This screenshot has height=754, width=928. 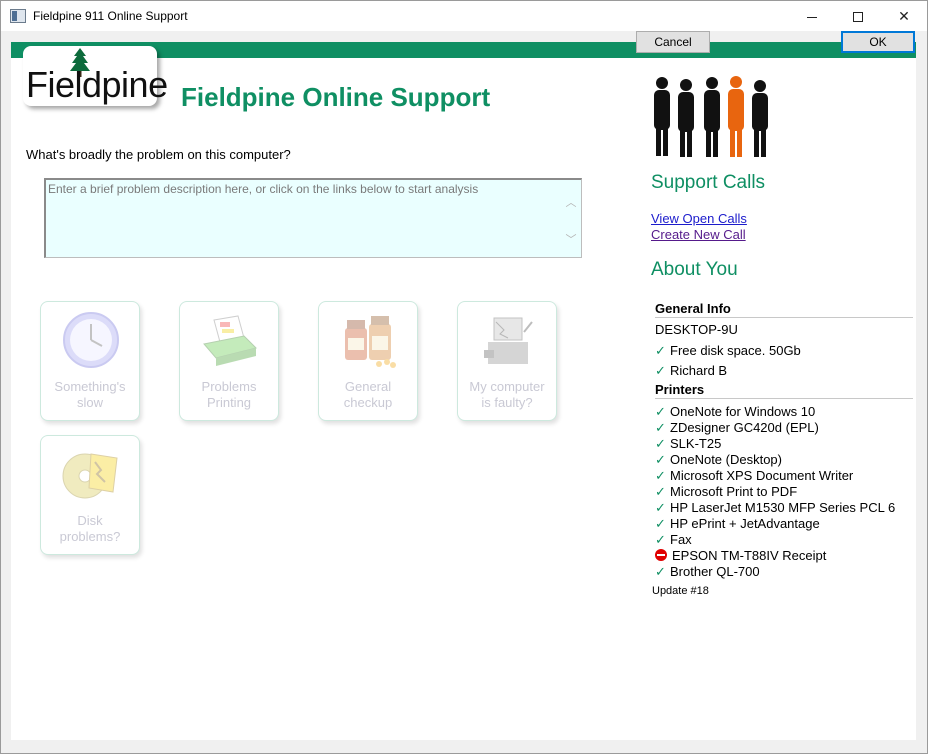 I want to click on printer-name: Microsoft XPS Document Writer, so click(x=762, y=475).